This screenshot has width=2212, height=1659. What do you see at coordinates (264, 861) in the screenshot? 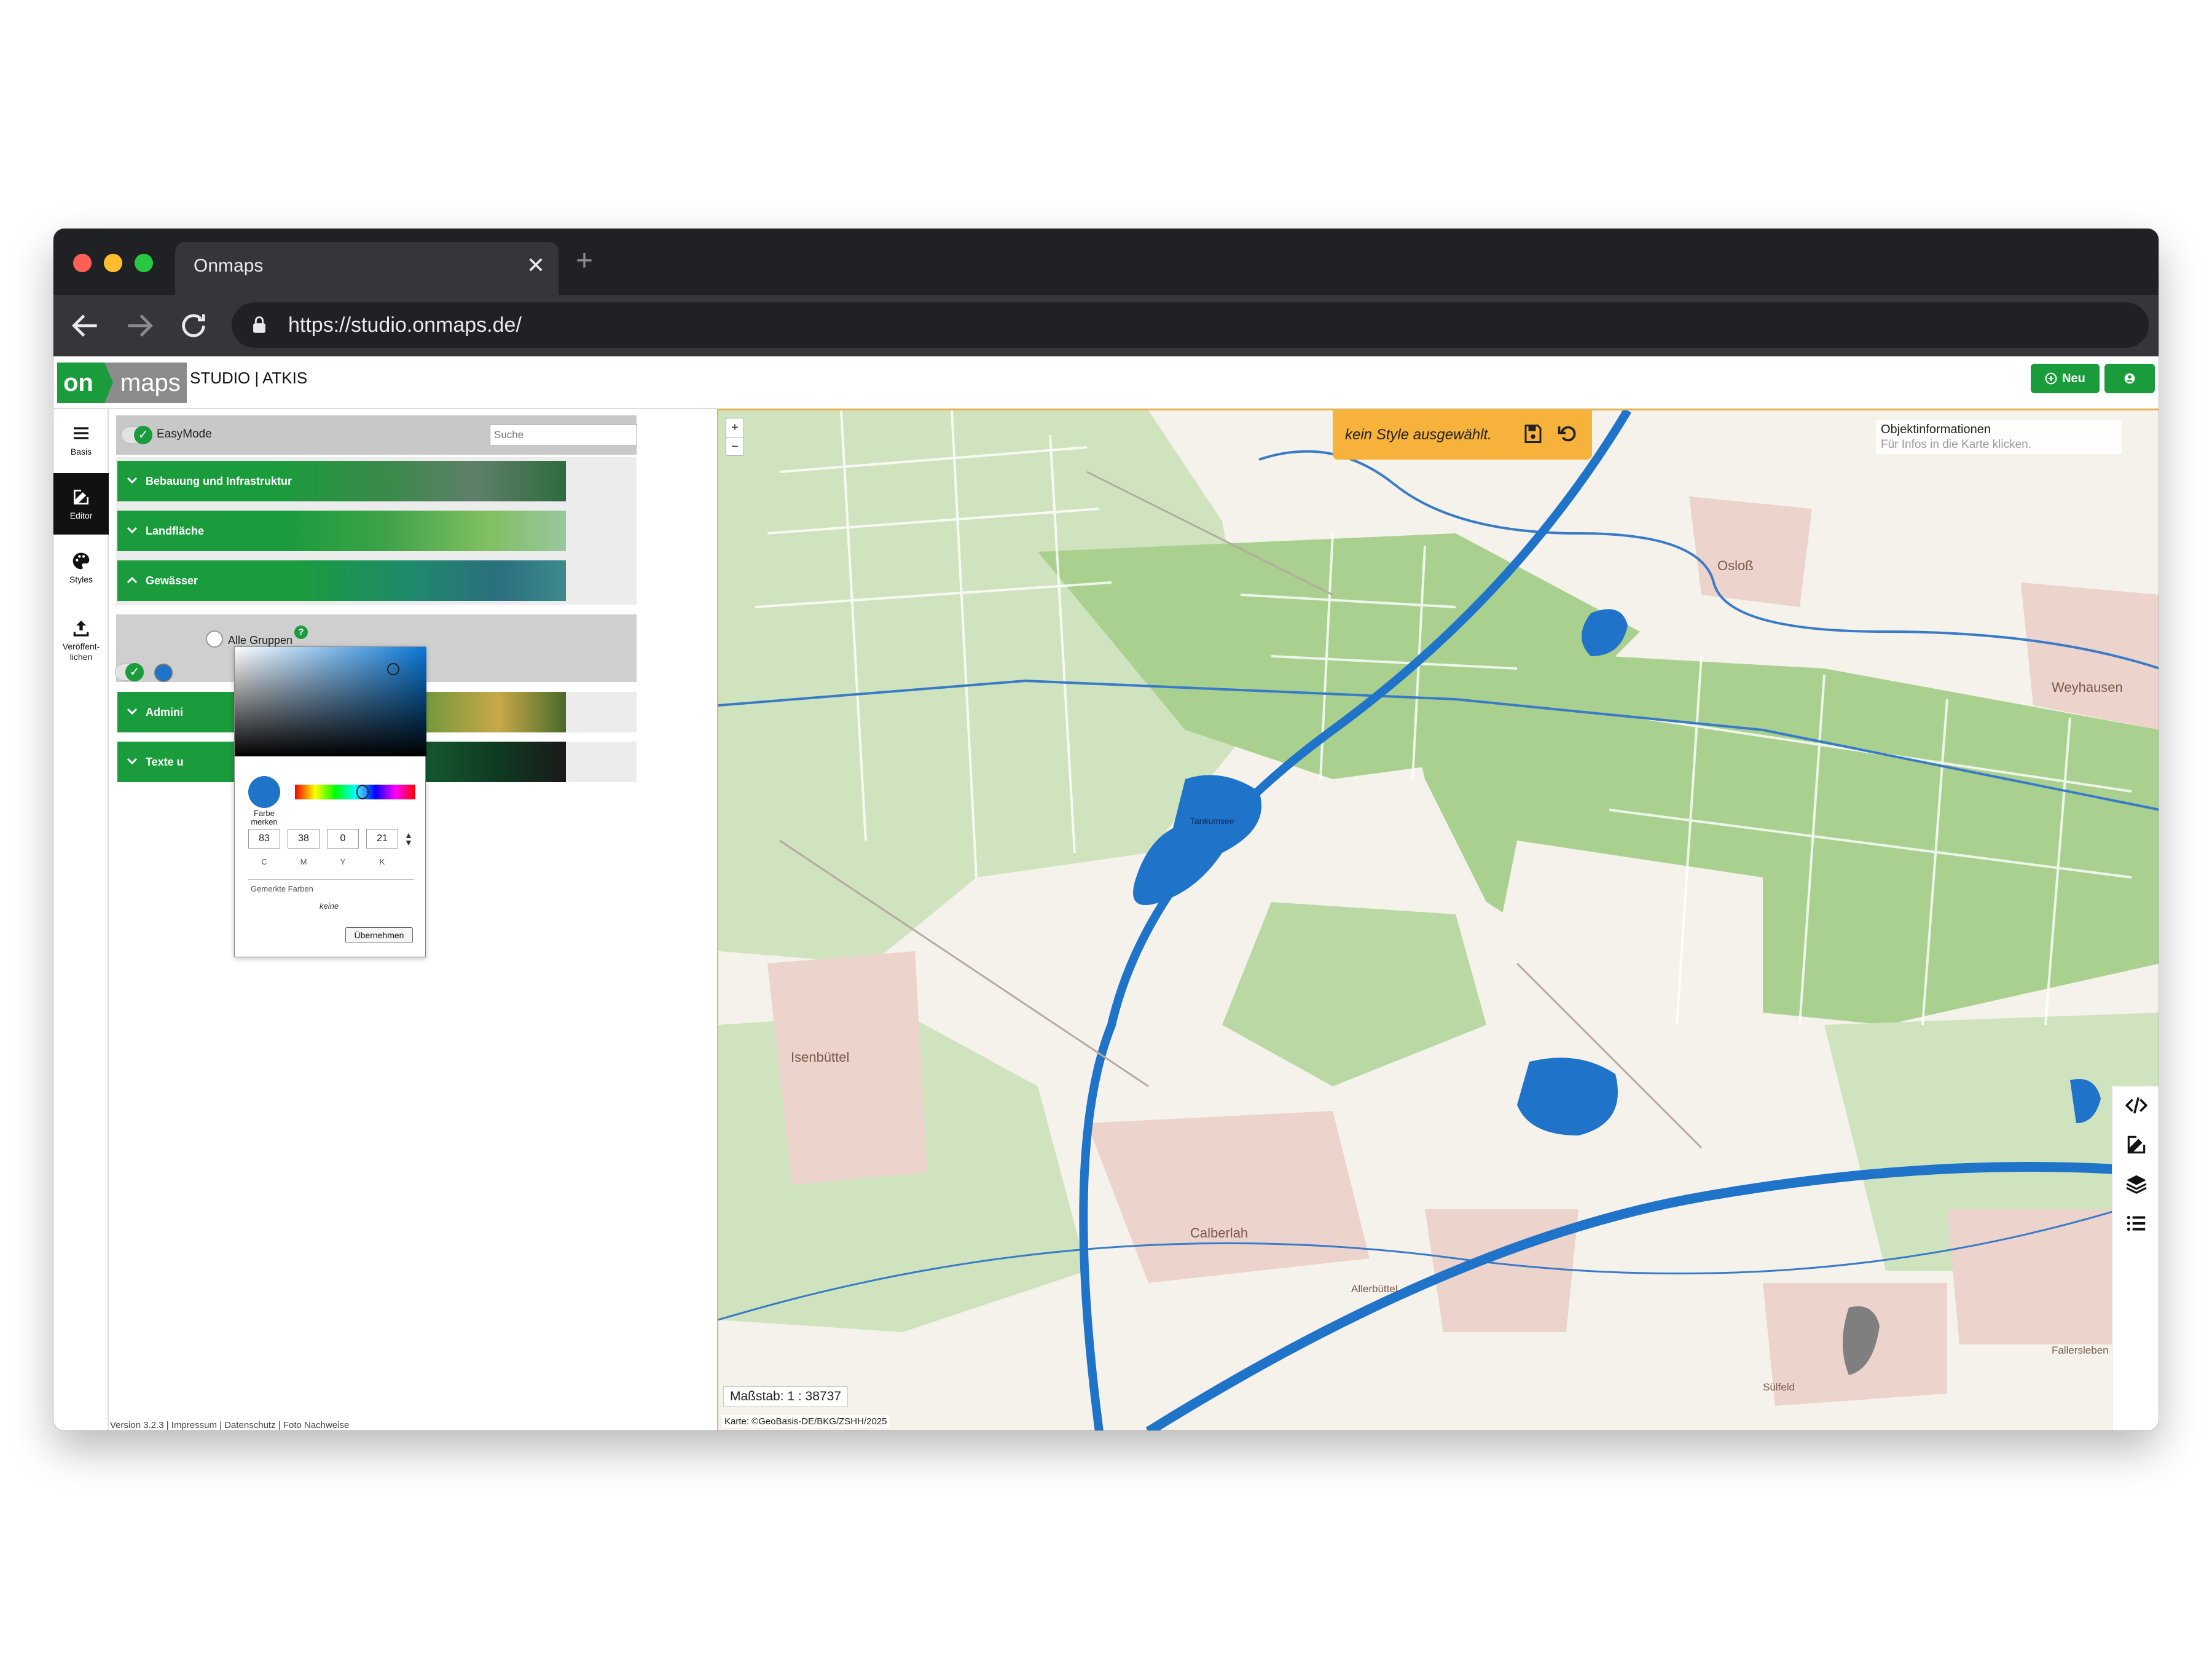
I see `cmyk-c-label: C` at bounding box center [264, 861].